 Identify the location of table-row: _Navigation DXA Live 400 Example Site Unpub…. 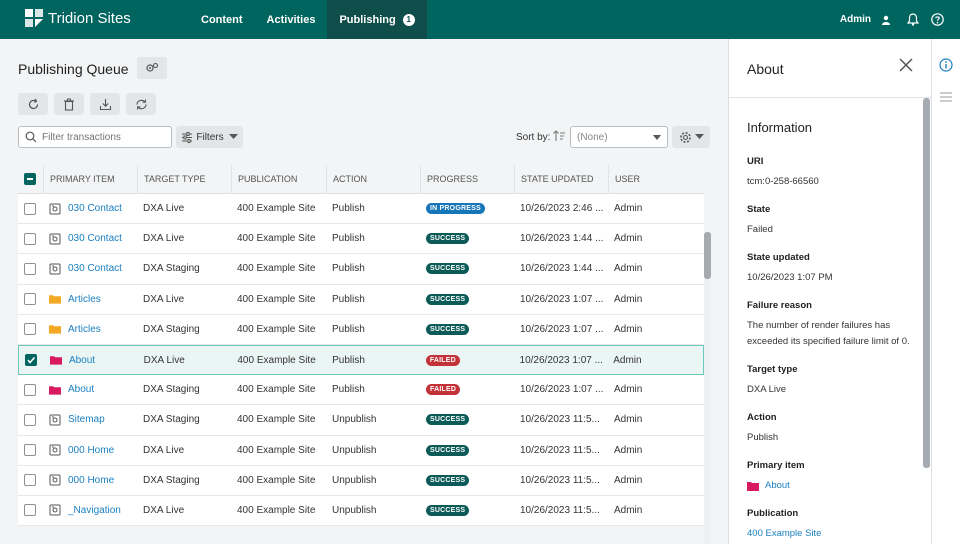
(361, 511).